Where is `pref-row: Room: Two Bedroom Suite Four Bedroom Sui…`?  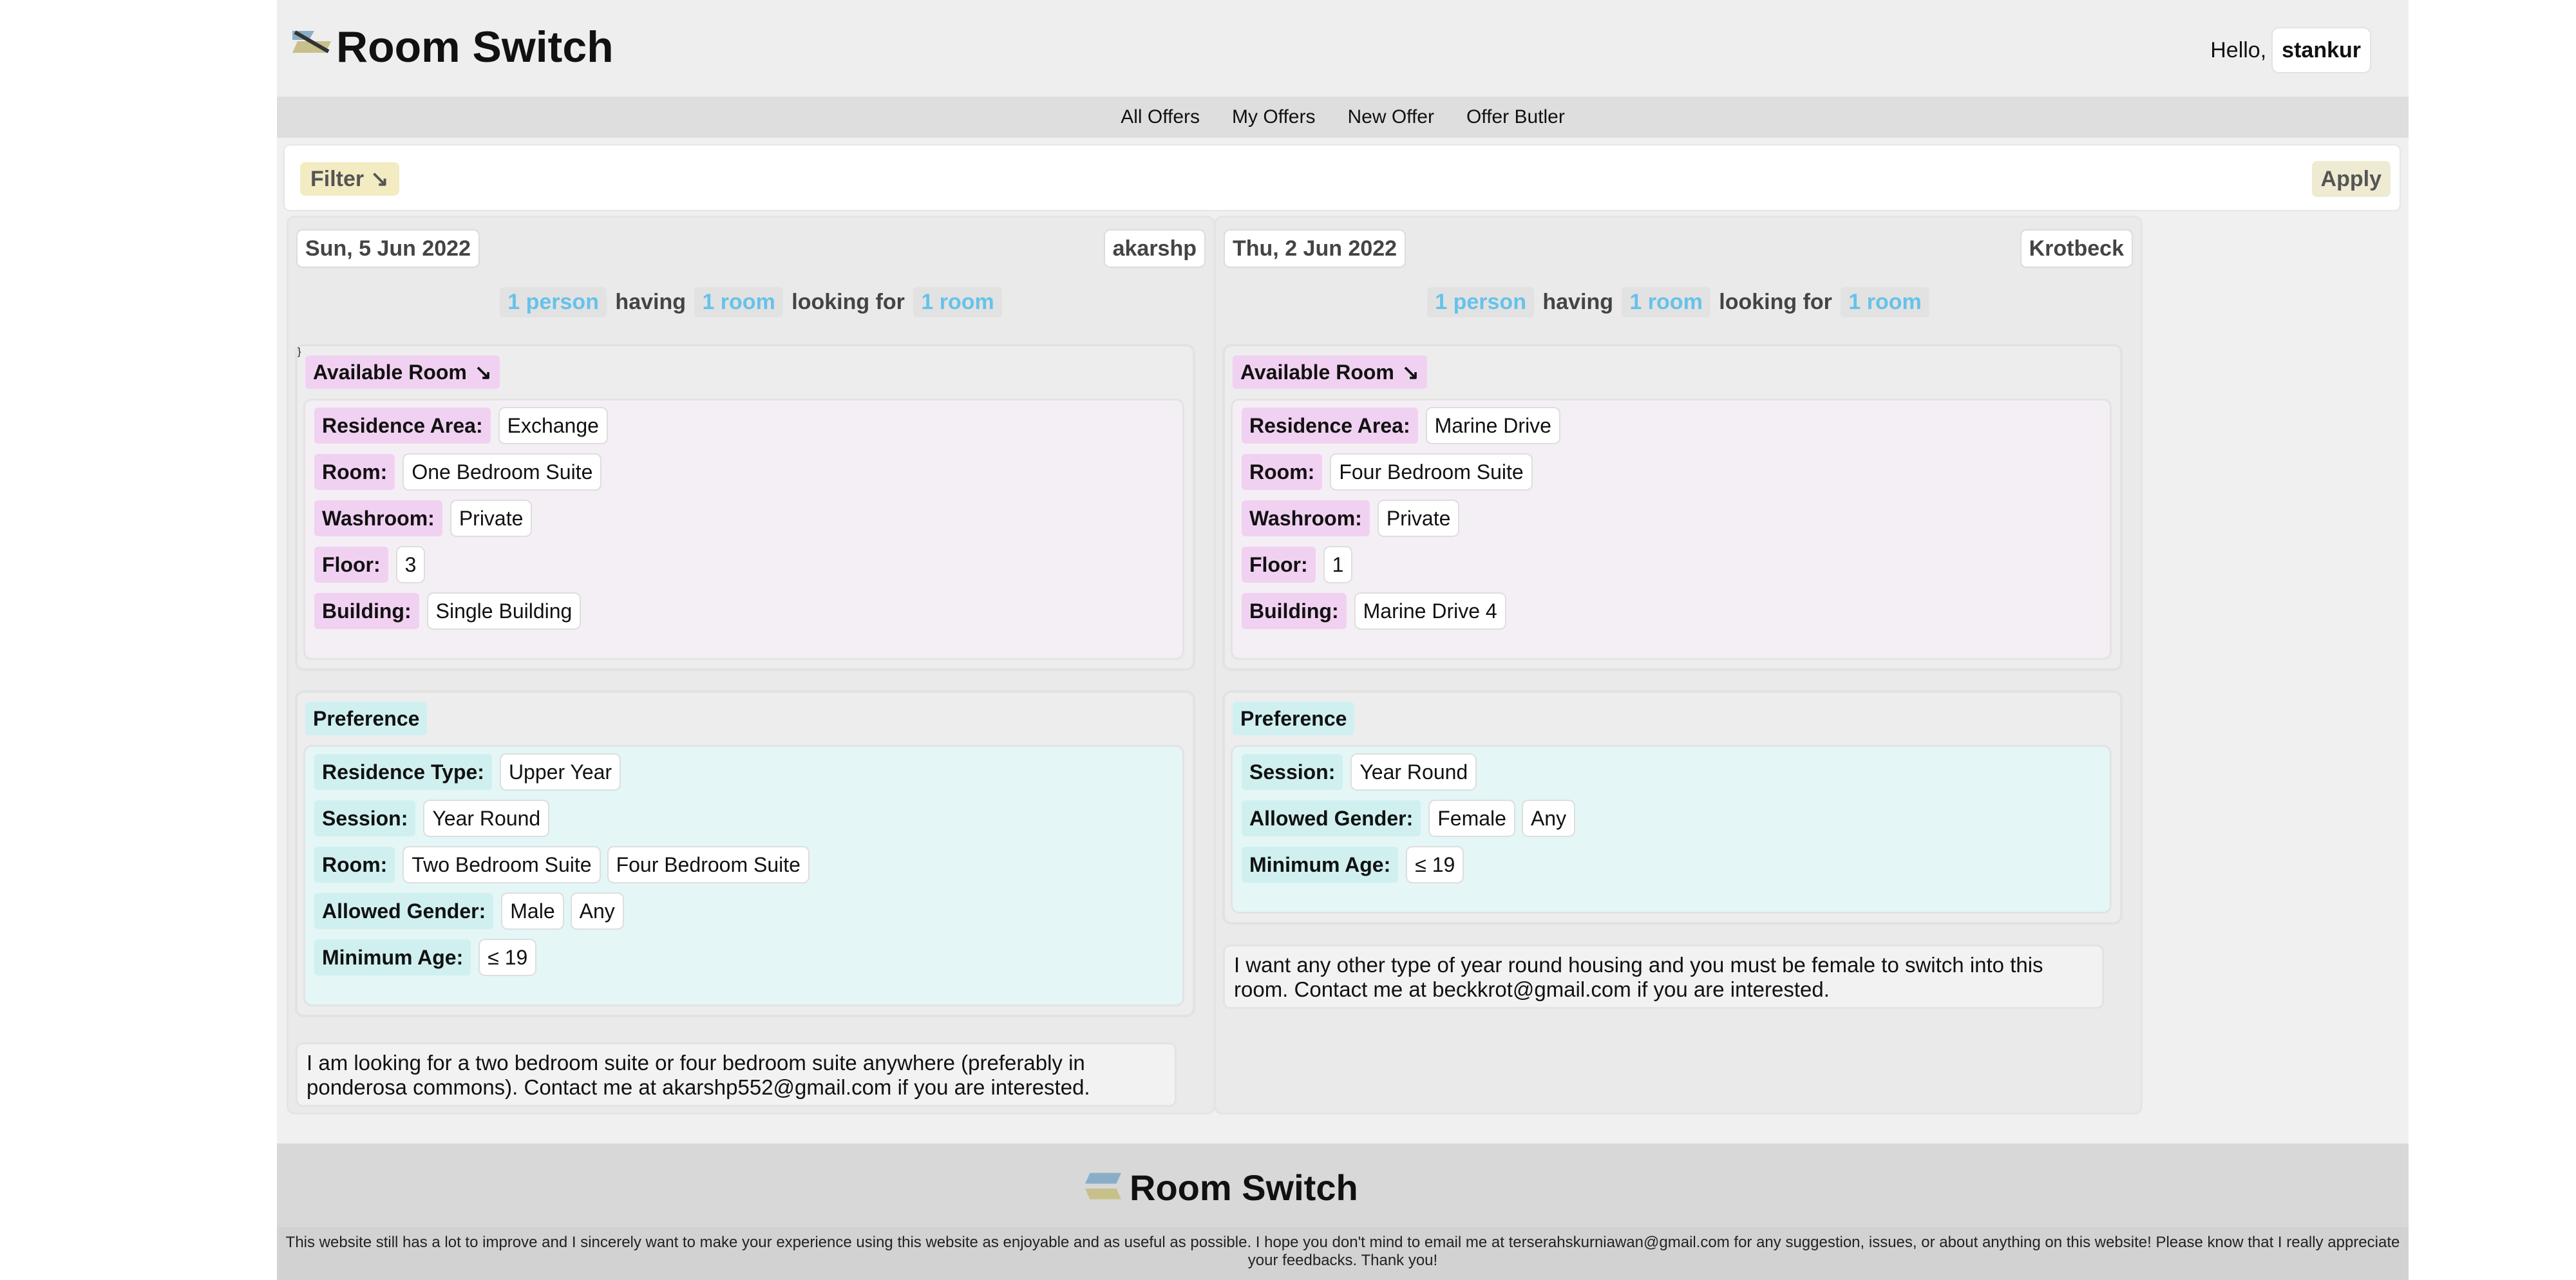
pref-row: Room: Two Bedroom Suite Four Bedroom Sui… is located at coordinates (561, 864).